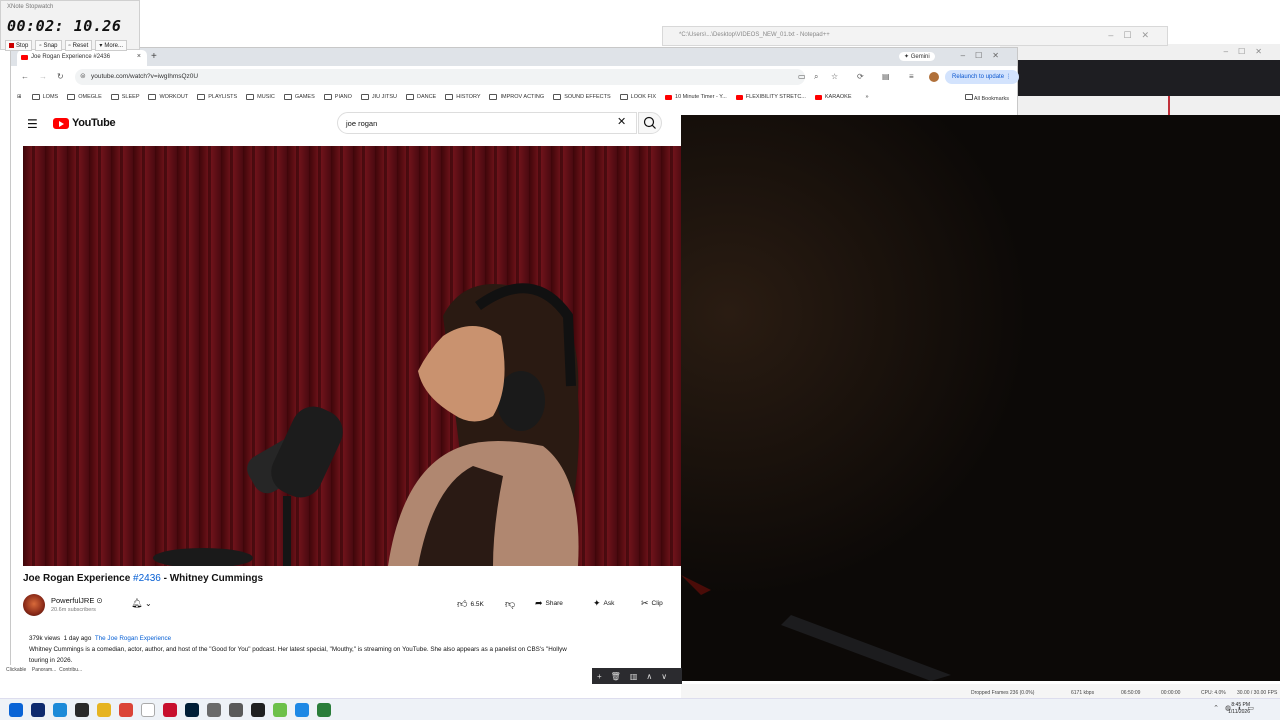  I want to click on sparkle-icon: ✦, so click(597, 603).